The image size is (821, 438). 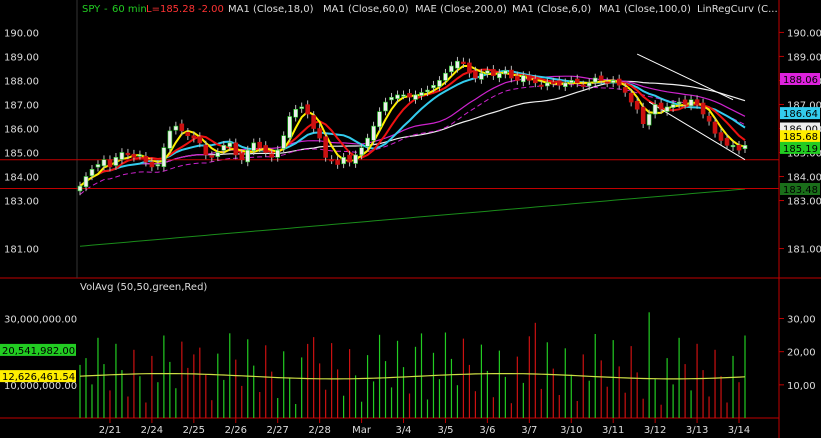 What do you see at coordinates (804, 250) in the screenshot?
I see `price-tick-label-right: 181.00` at bounding box center [804, 250].